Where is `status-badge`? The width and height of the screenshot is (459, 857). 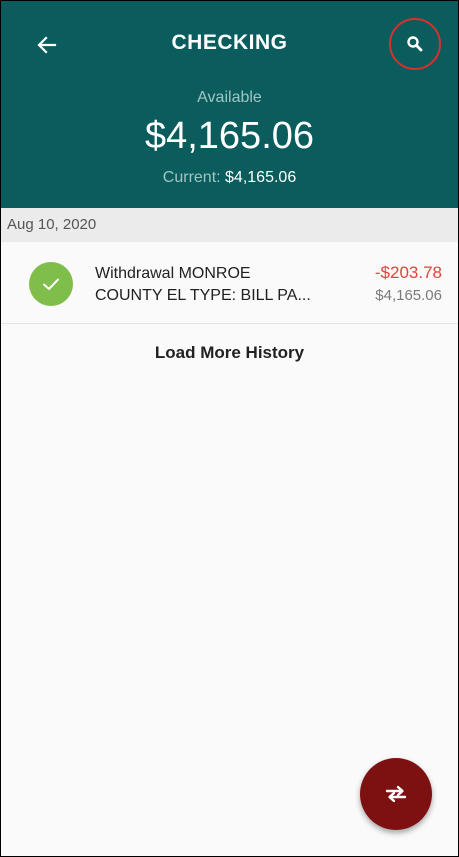
status-badge is located at coordinates (51, 284).